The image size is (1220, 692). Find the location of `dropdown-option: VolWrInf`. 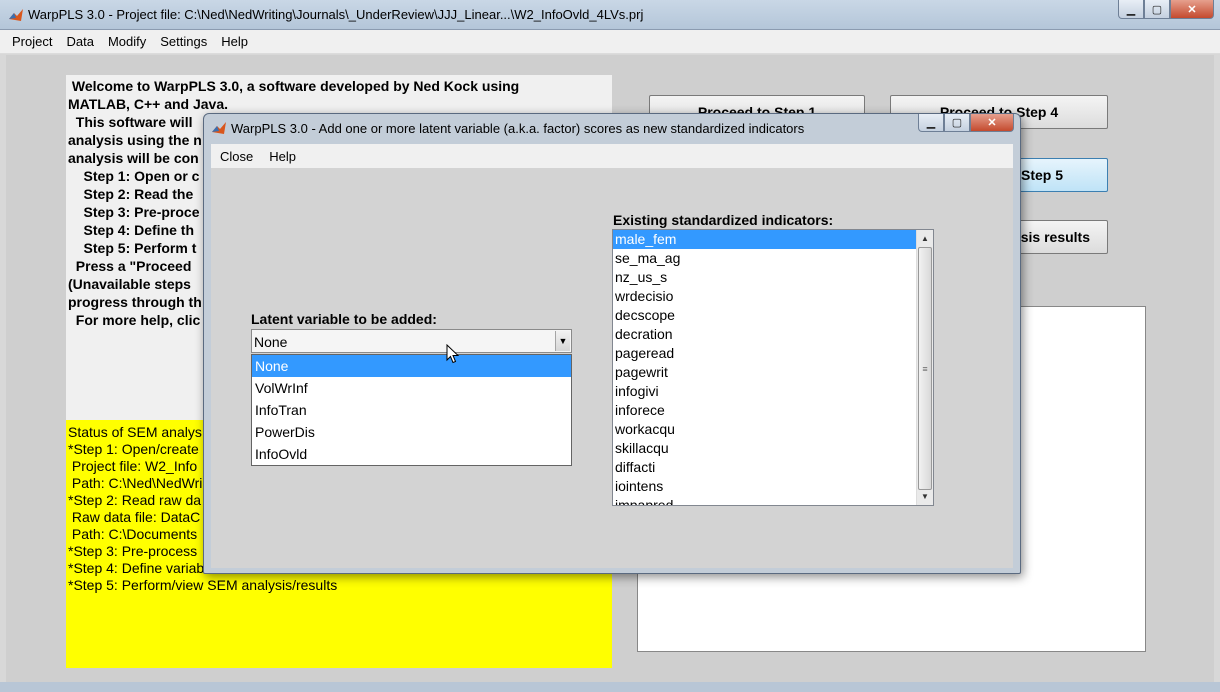

dropdown-option: VolWrInf is located at coordinates (411, 388).